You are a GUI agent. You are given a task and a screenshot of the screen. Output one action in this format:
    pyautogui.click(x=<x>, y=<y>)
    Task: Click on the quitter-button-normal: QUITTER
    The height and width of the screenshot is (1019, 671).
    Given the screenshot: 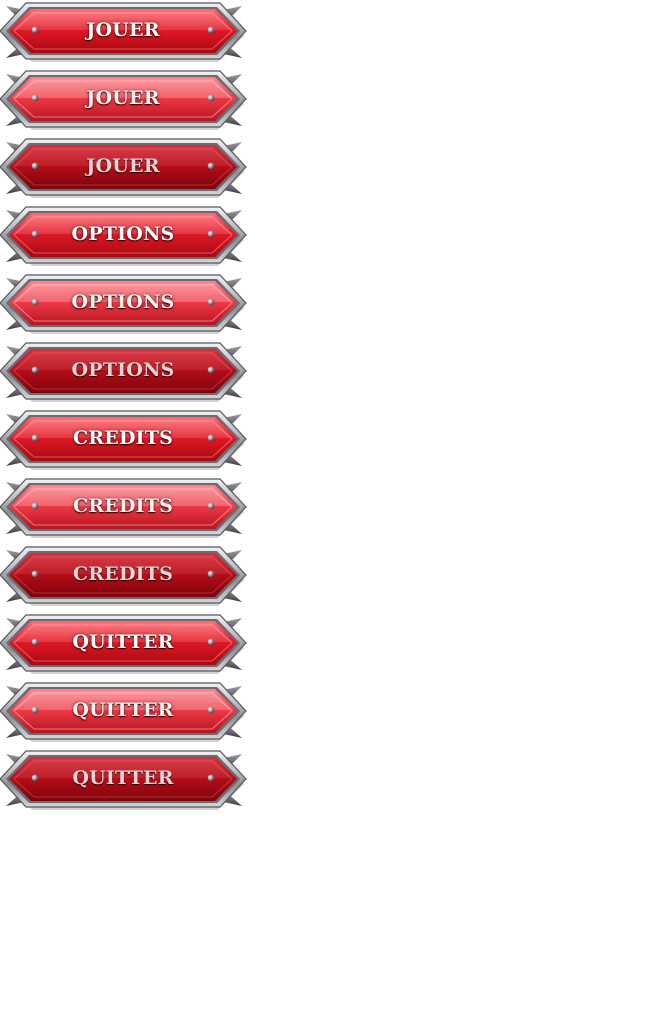 What is the action you would take?
    pyautogui.click(x=125, y=645)
    